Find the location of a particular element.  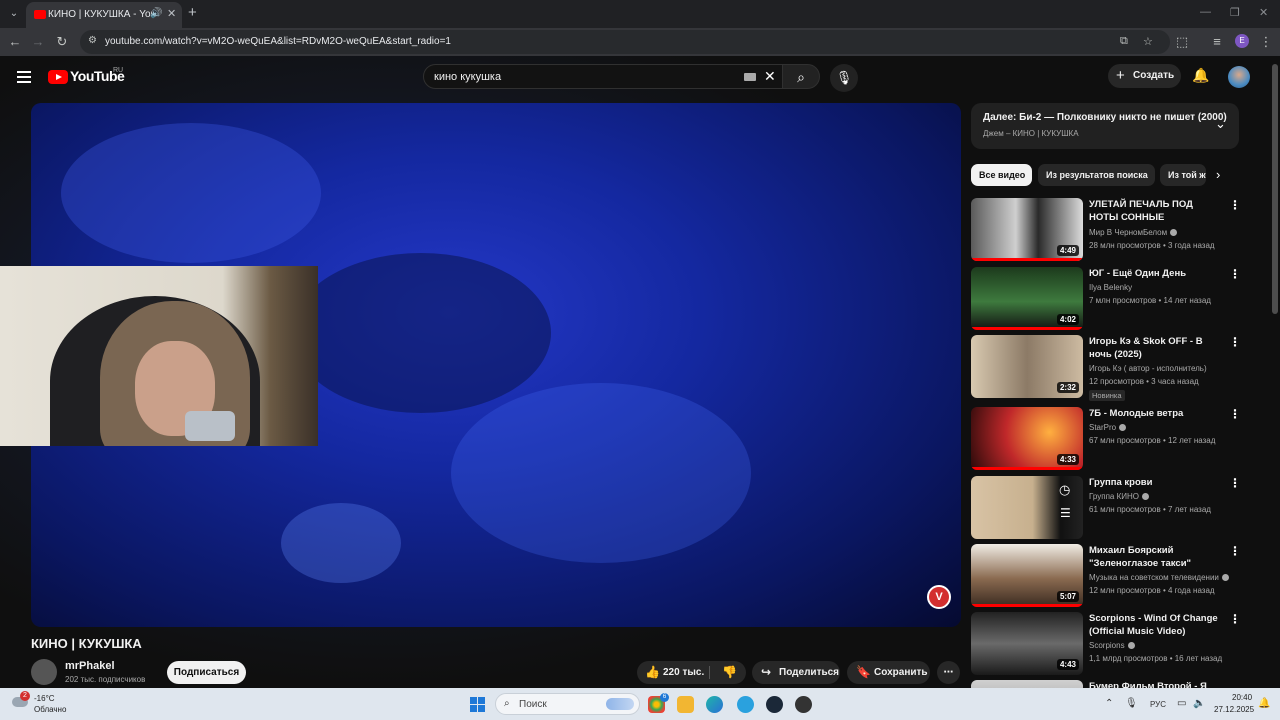

video-thumbnail: 4:33 is located at coordinates (1027, 438).